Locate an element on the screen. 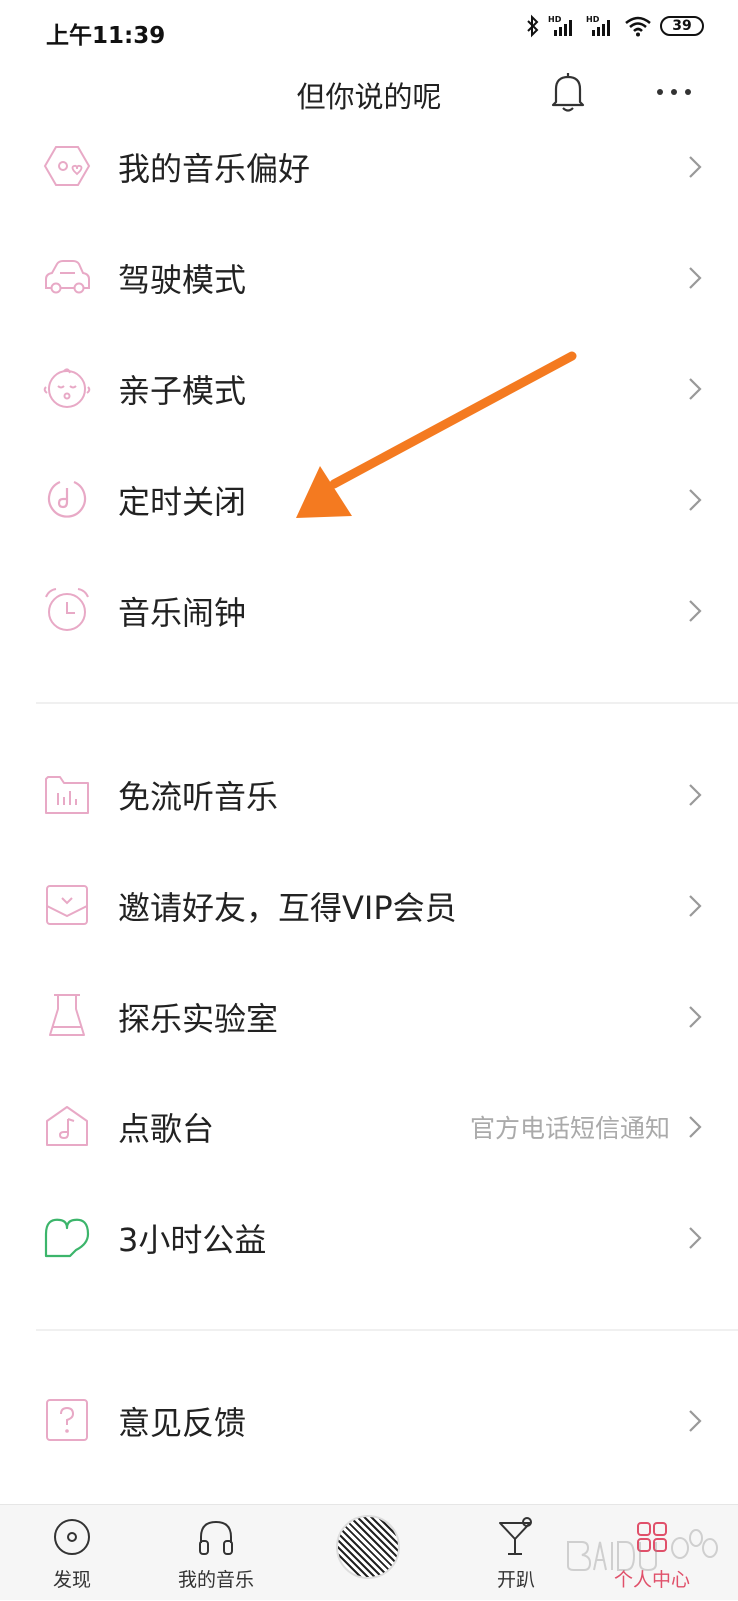  charity-heart-icon is located at coordinates (67, 1238).